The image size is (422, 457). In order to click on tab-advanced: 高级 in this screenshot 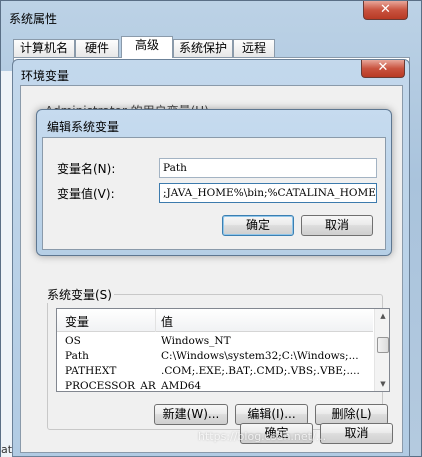, I will do `click(147, 47)`.